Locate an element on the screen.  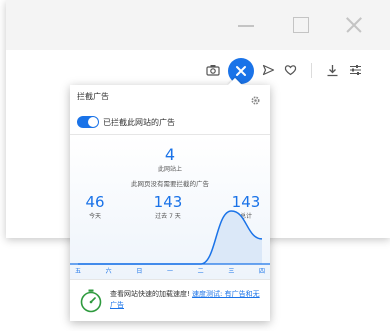
chart-tick-label: 三 is located at coordinates (231, 271).